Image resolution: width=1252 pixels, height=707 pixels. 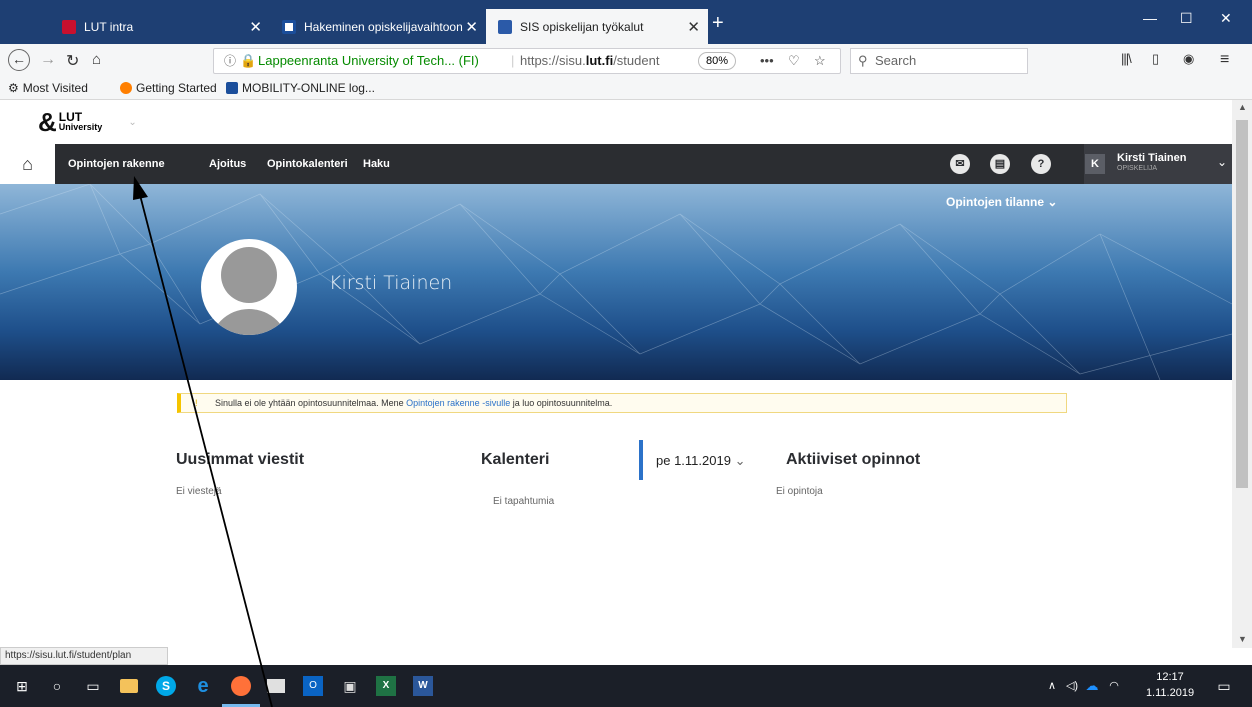 What do you see at coordinates (203, 686) in the screenshot?
I see `edge-icon: e` at bounding box center [203, 686].